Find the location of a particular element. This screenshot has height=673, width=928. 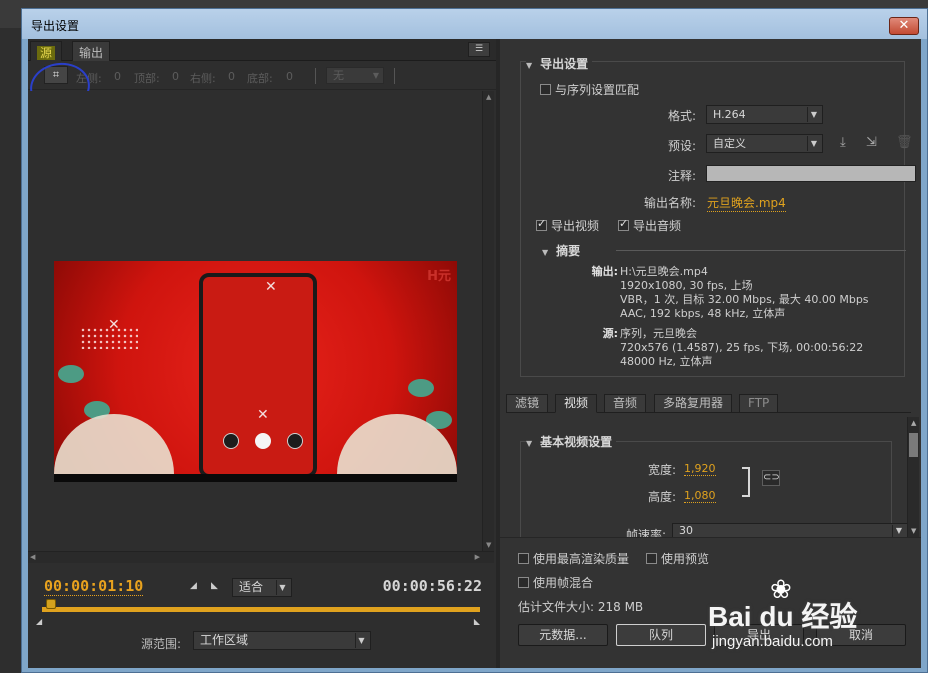

summary-output-line: AAC, 192 kbps, 48 kHz, 立体声 is located at coordinates (703, 313).